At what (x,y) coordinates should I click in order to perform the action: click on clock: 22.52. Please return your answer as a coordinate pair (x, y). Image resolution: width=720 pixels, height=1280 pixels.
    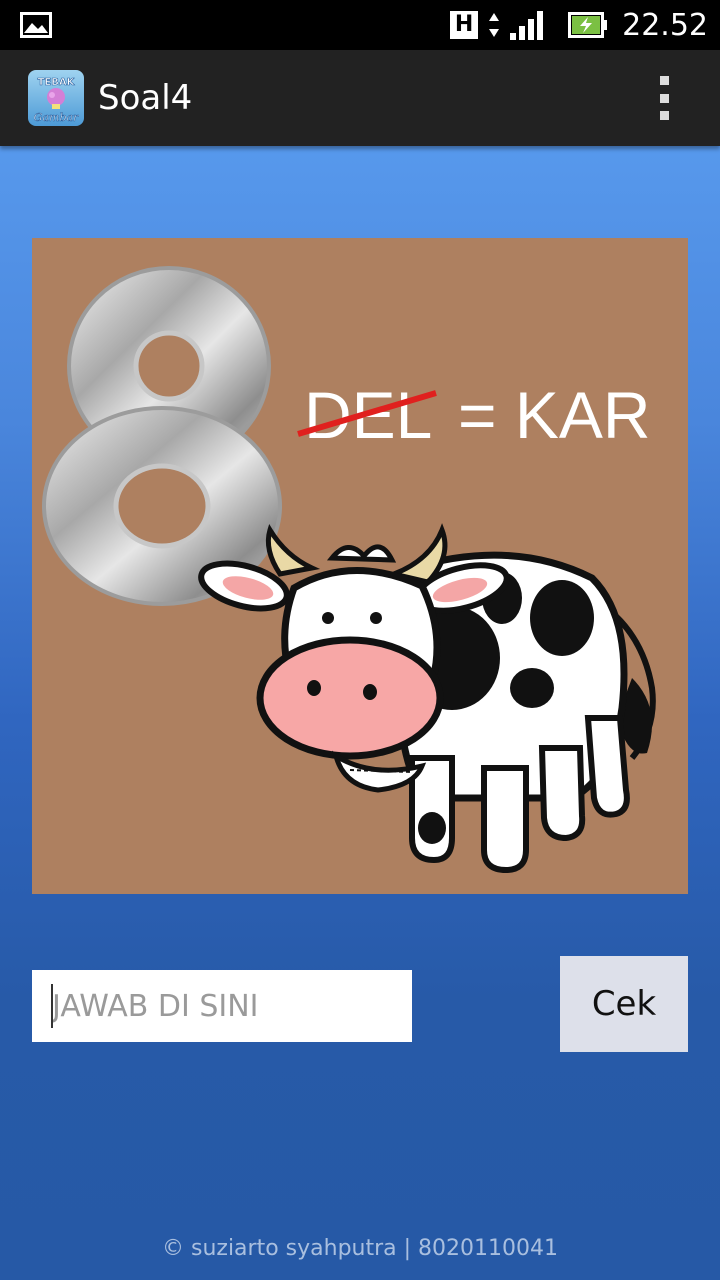
    Looking at the image, I should click on (665, 25).